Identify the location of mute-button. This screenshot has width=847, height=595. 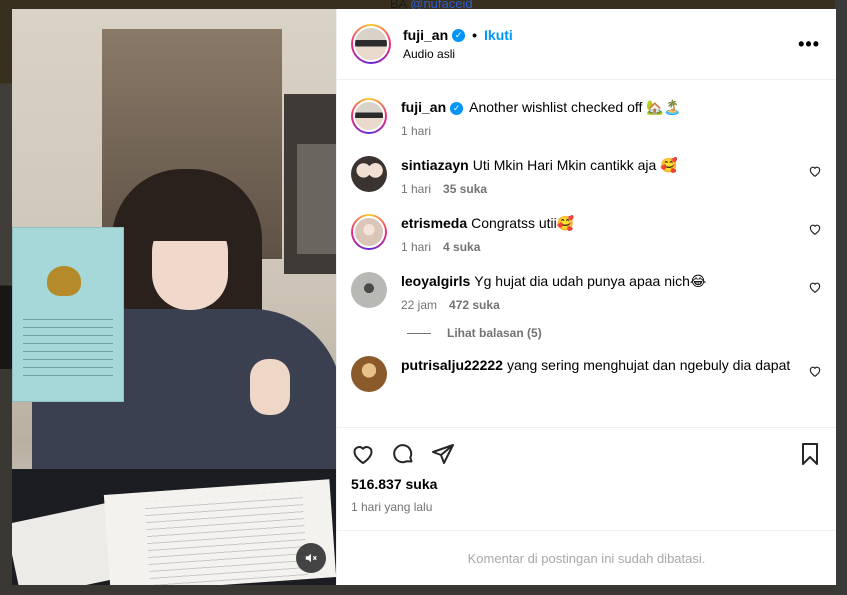
(311, 558).